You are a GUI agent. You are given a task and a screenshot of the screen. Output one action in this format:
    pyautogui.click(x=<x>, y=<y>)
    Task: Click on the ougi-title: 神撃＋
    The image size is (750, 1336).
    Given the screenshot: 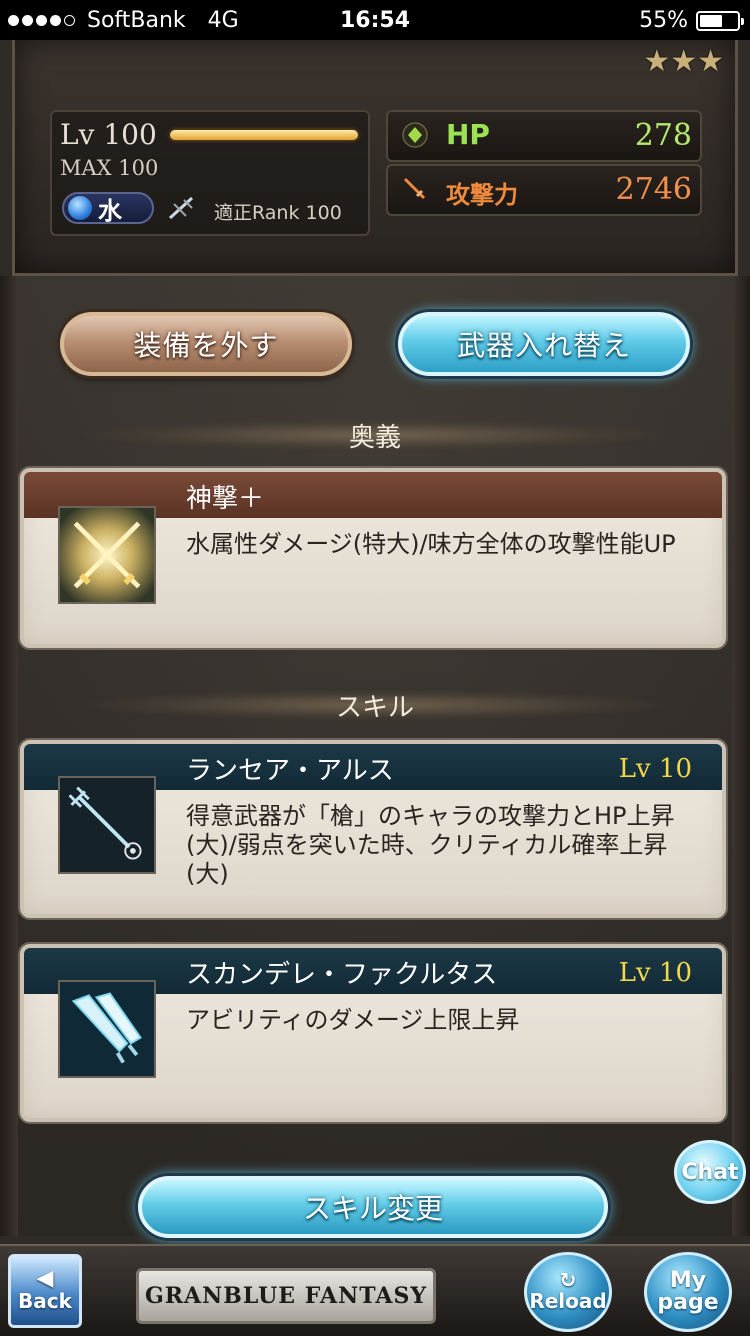 What is the action you would take?
    pyautogui.click(x=225, y=499)
    